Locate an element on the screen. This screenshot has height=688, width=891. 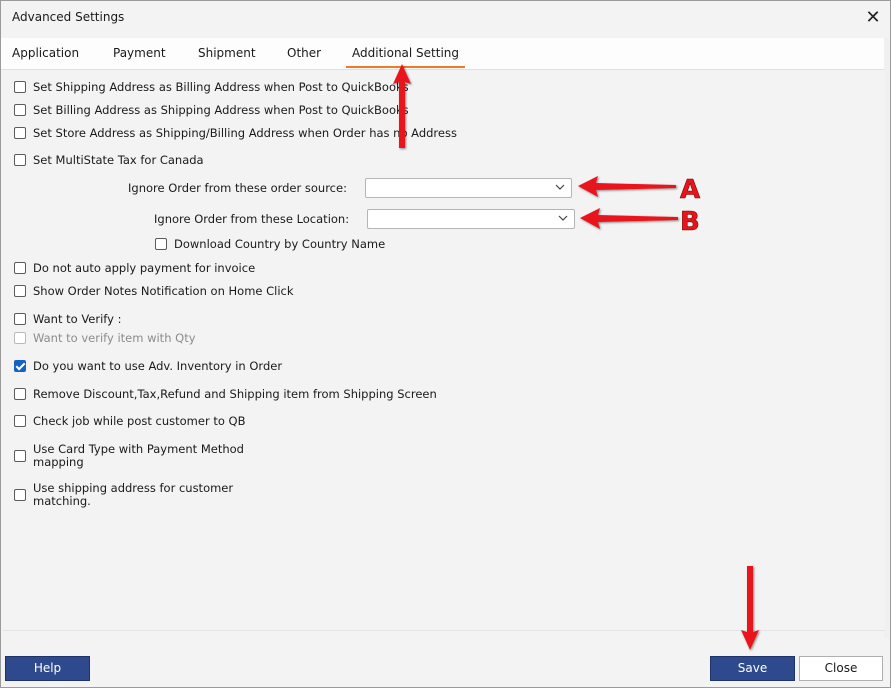
footer-divider is located at coordinates (444, 630).